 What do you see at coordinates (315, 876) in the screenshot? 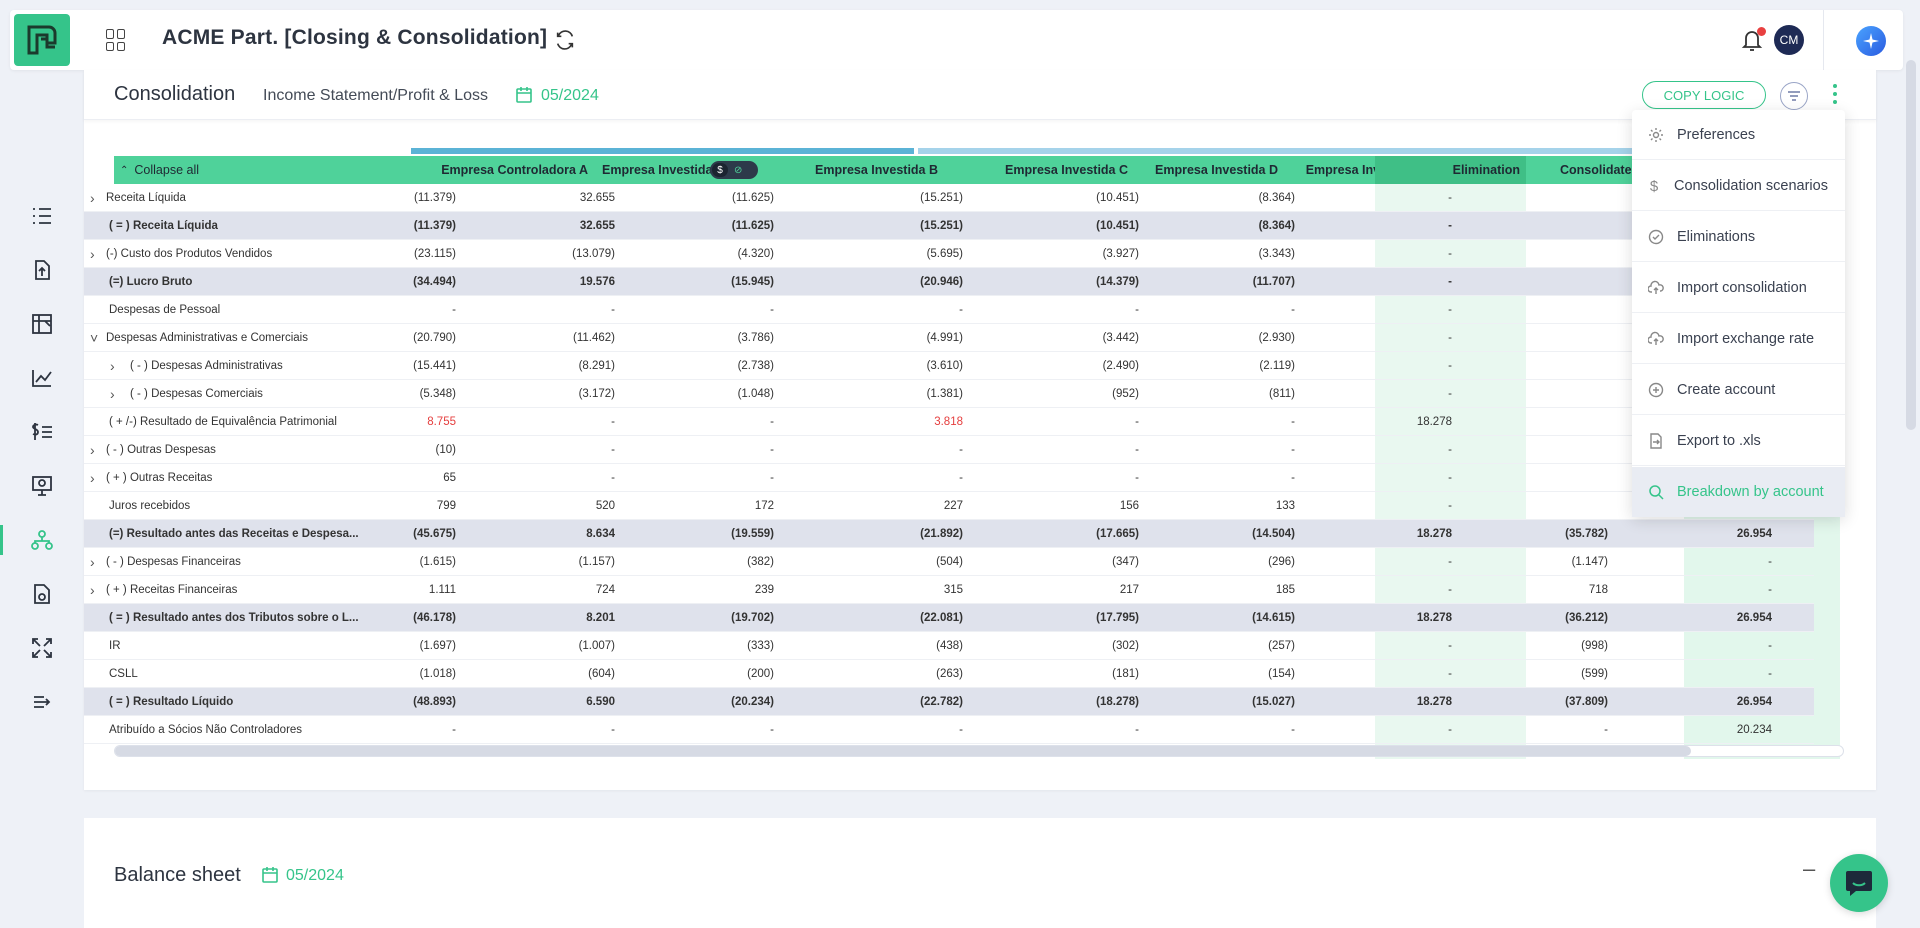
I see `balance-sheet-date: 05/2024` at bounding box center [315, 876].